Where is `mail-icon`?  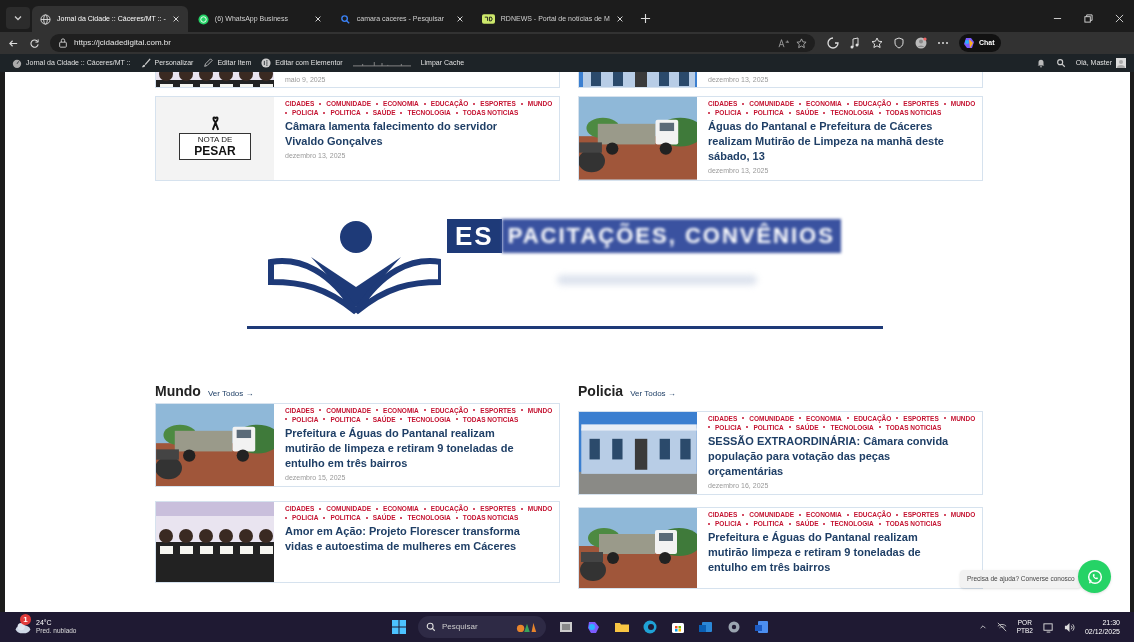
mail-icon is located at coordinates (706, 627).